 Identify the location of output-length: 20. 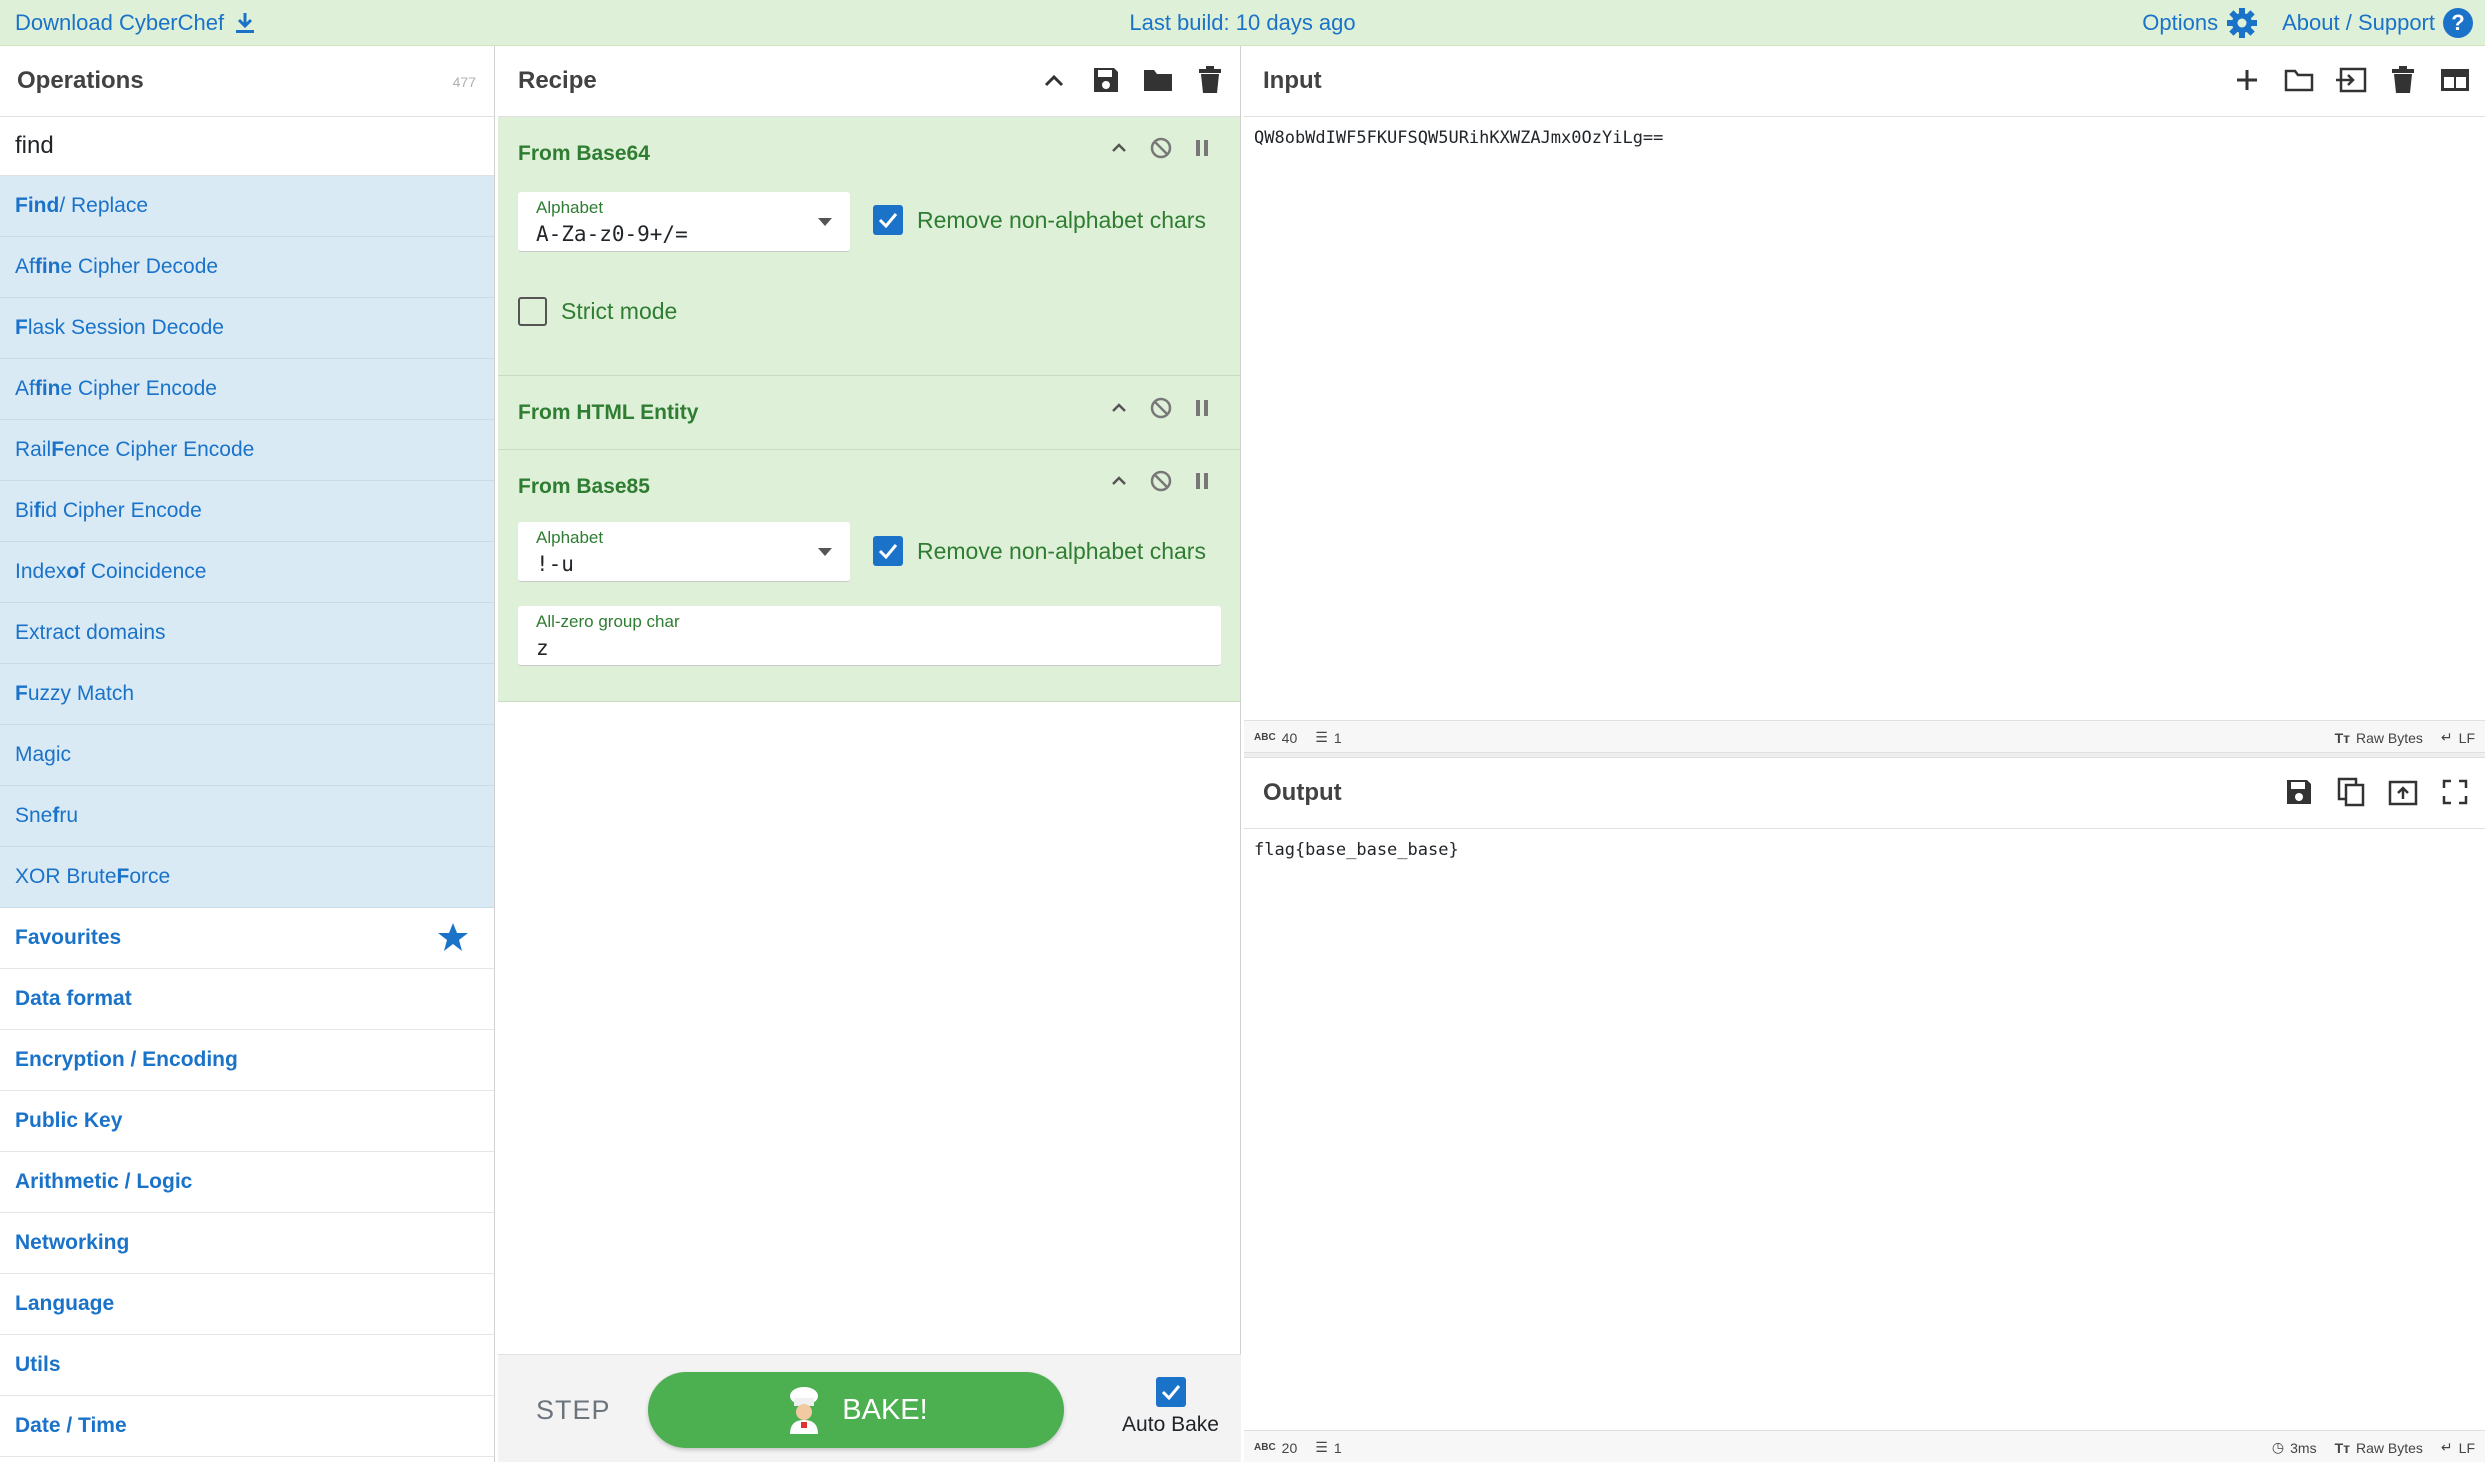
(1289, 1447).